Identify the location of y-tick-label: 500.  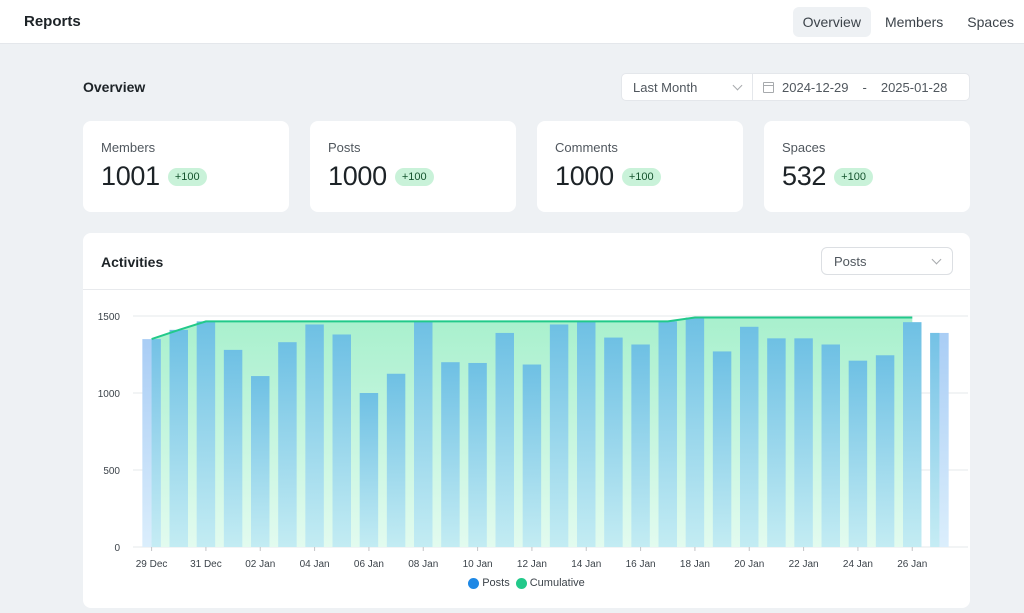
(111, 471).